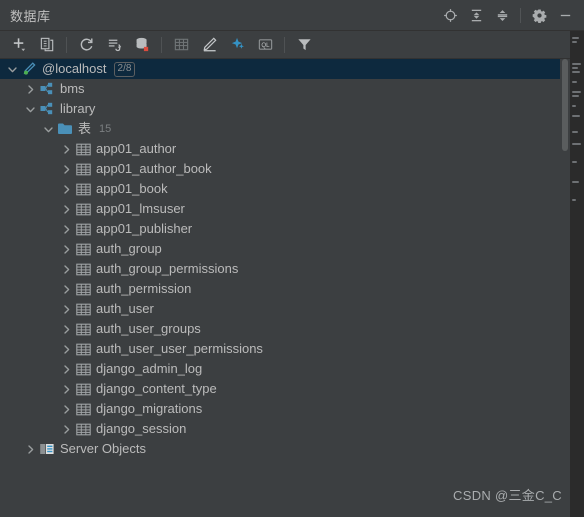 This screenshot has height=517, width=584. I want to click on modify-icon, so click(209, 45).